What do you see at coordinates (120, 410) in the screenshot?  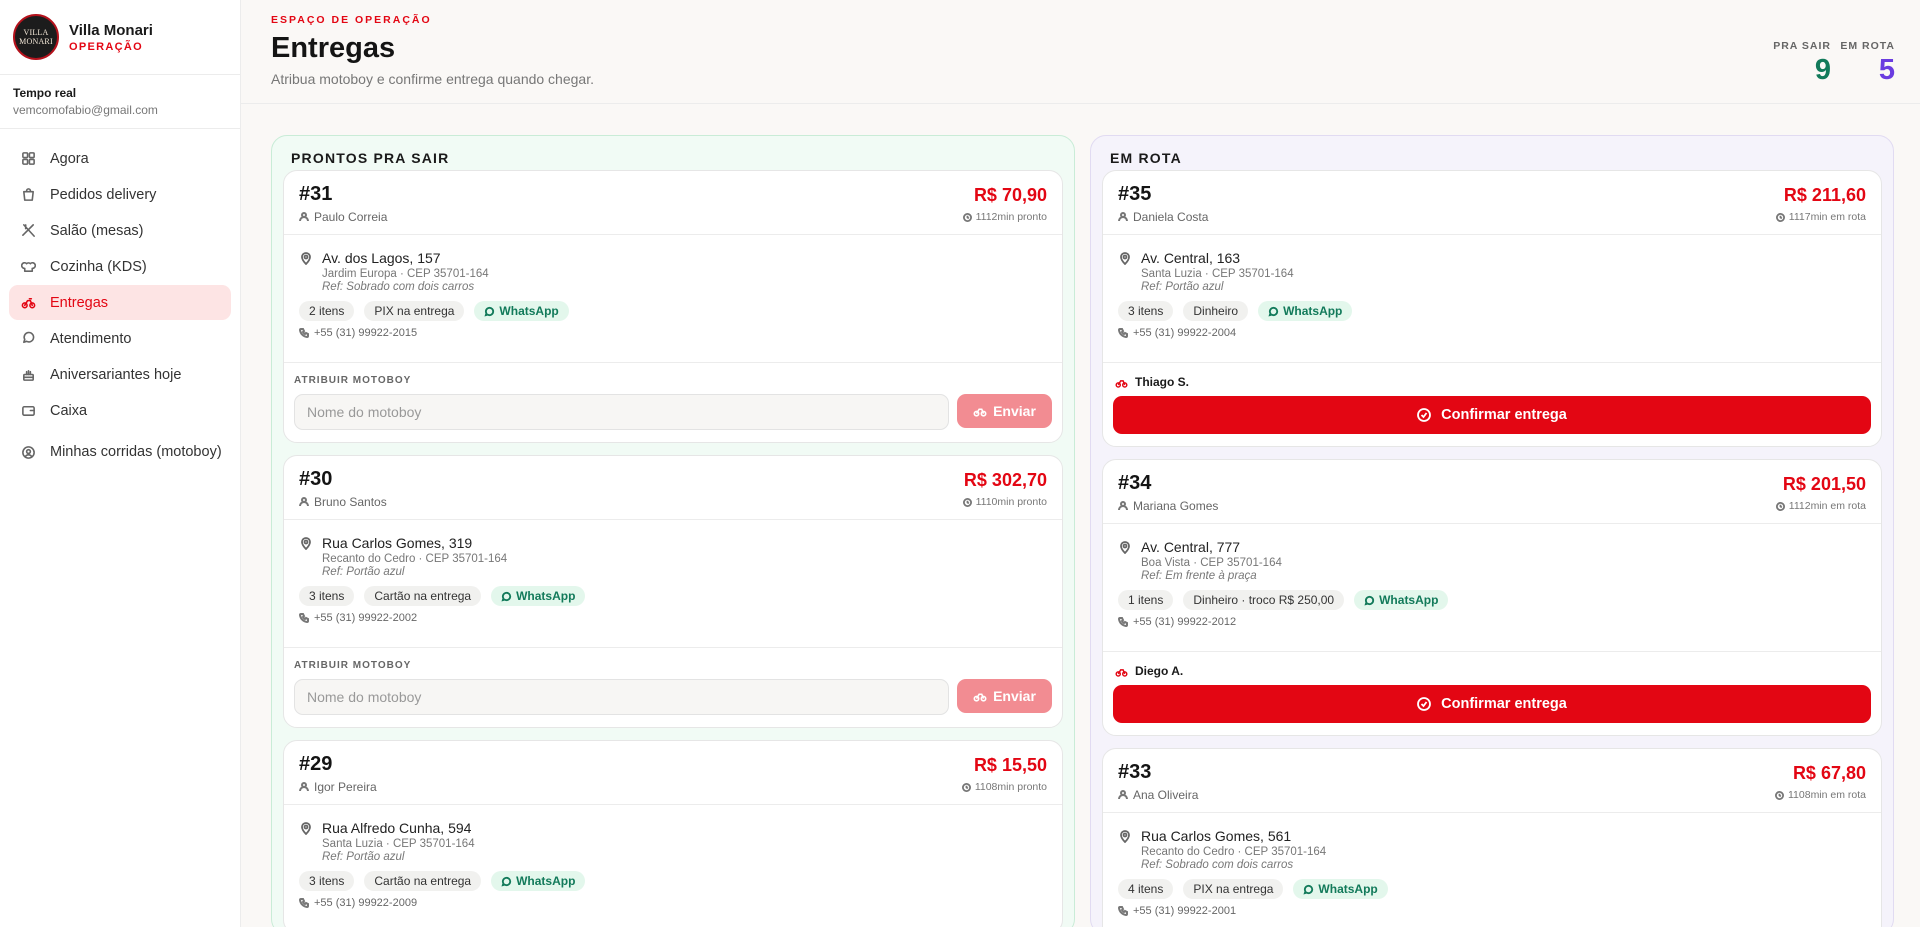 I see `sidebar-item-caixa: Caixa` at bounding box center [120, 410].